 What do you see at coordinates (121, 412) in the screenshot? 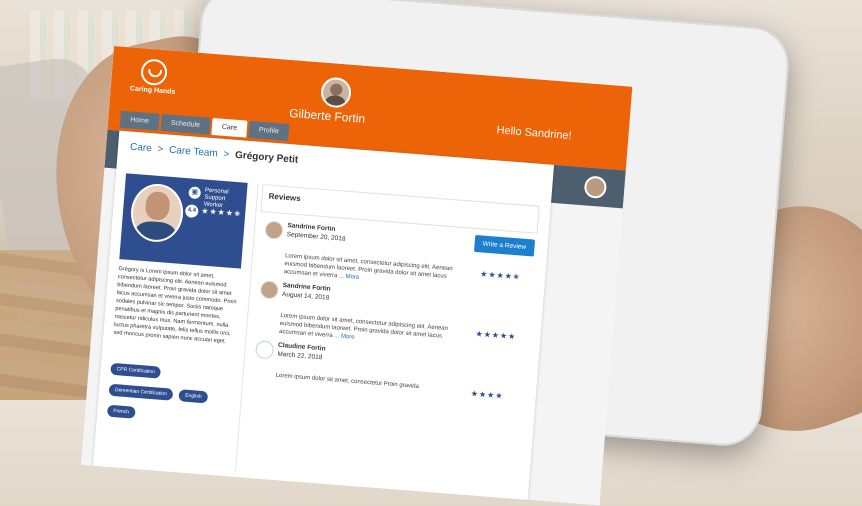
I see `chip-french: French` at bounding box center [121, 412].